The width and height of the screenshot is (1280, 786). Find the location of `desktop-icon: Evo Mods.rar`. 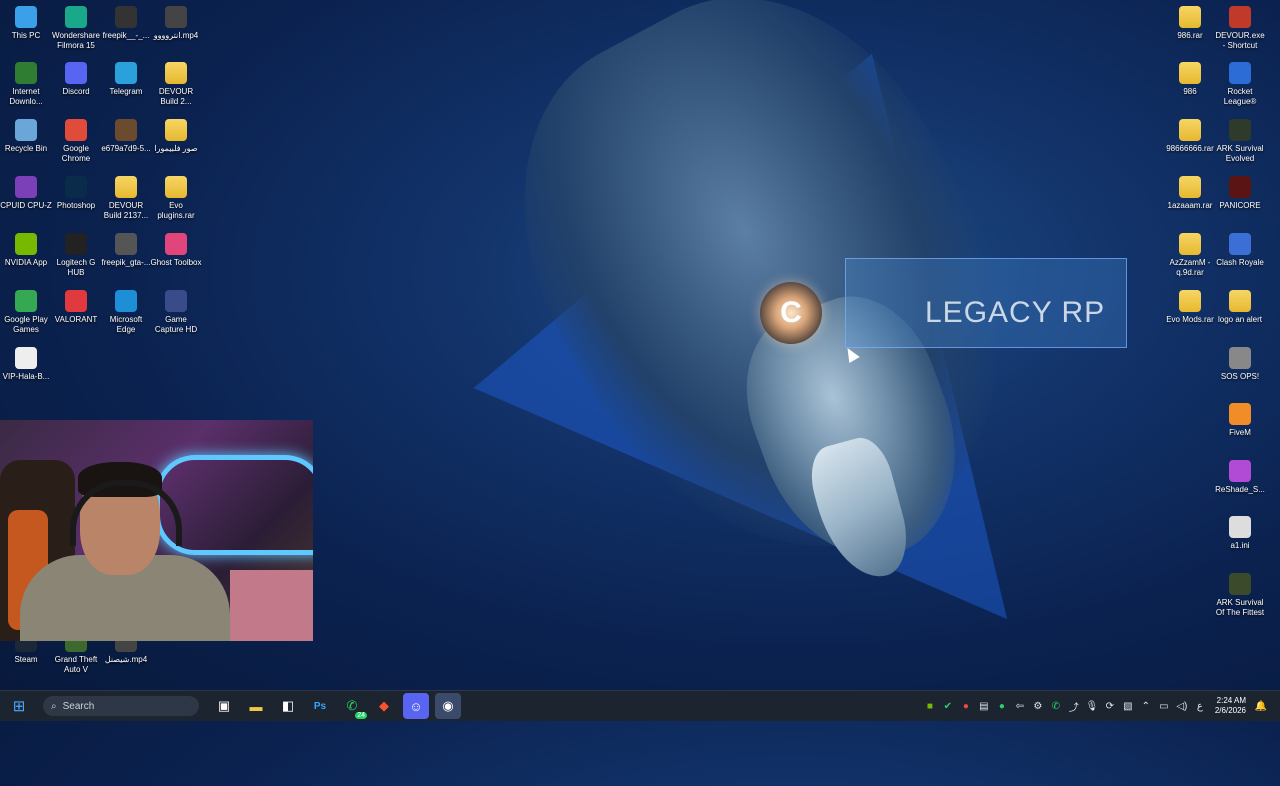

desktop-icon: Evo Mods.rar is located at coordinates (1190, 307).